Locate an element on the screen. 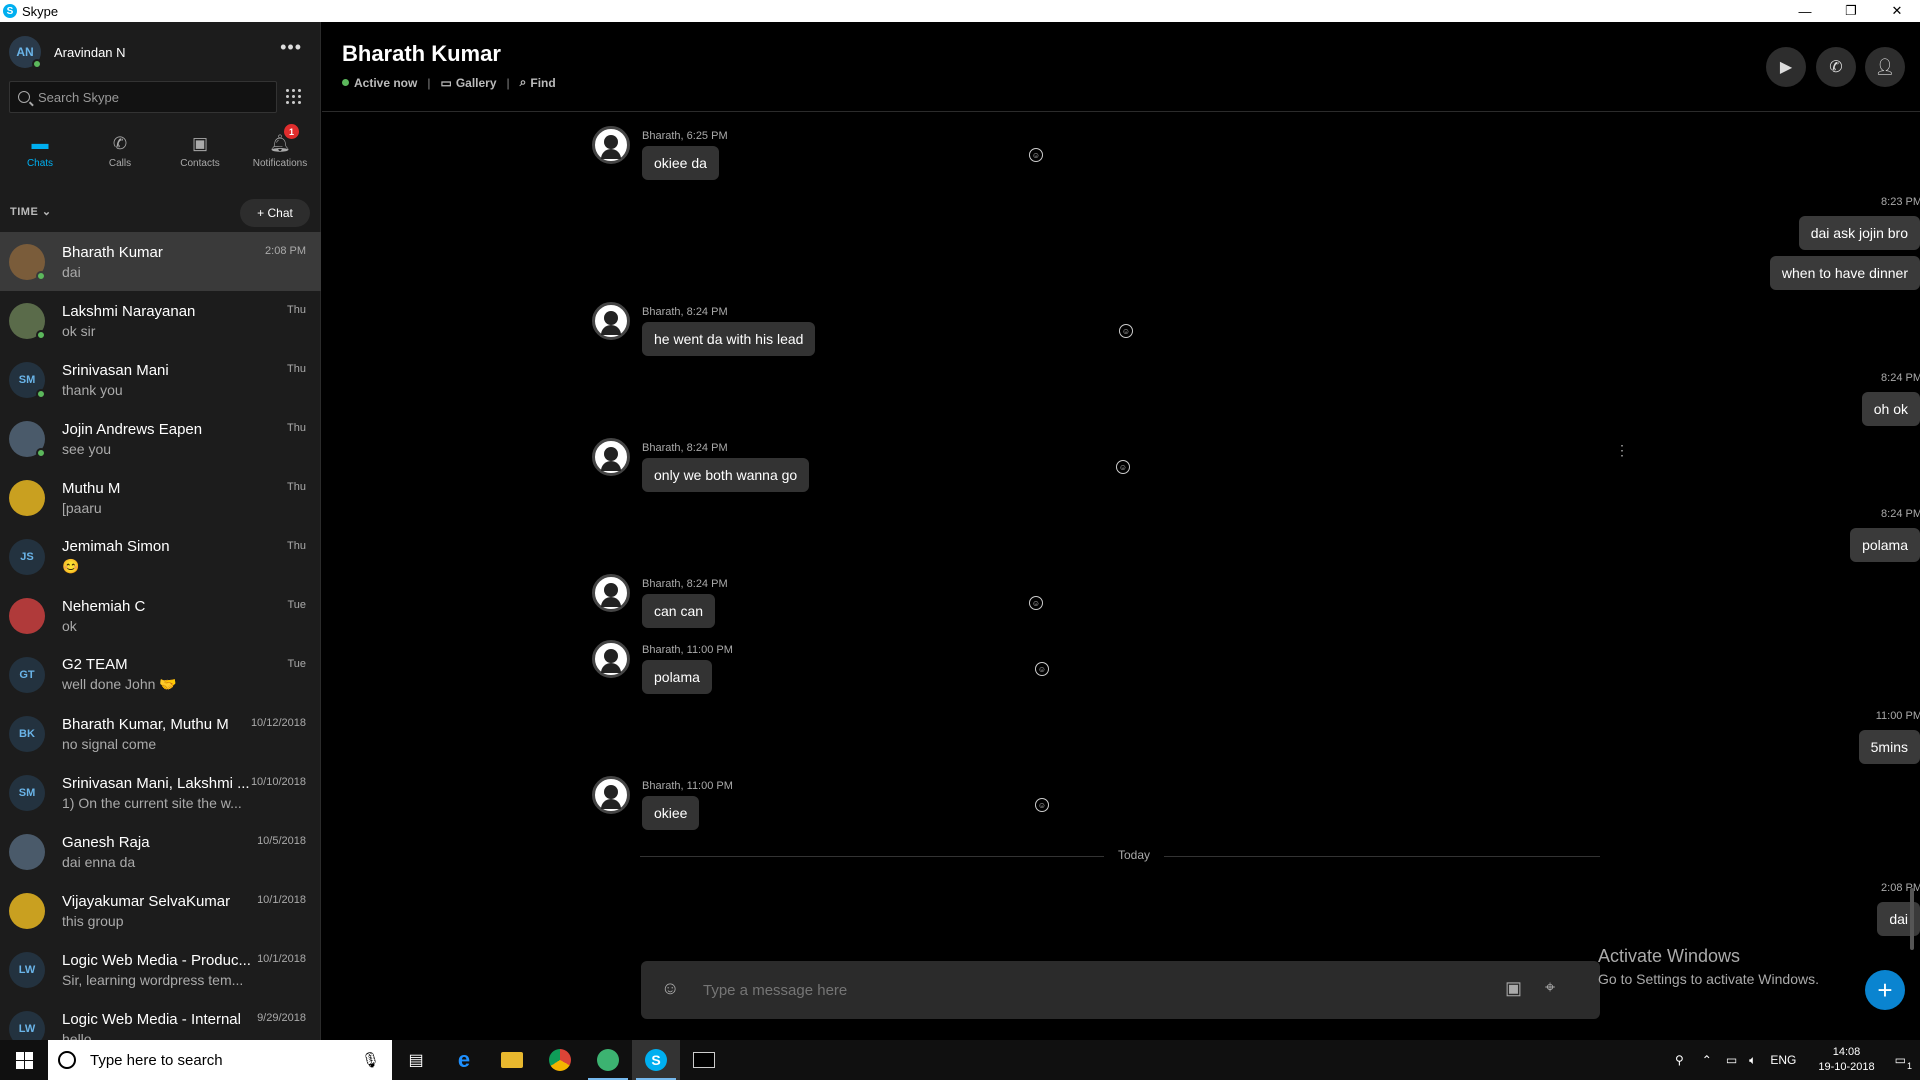  chat-preview: ok is located at coordinates (69, 625).